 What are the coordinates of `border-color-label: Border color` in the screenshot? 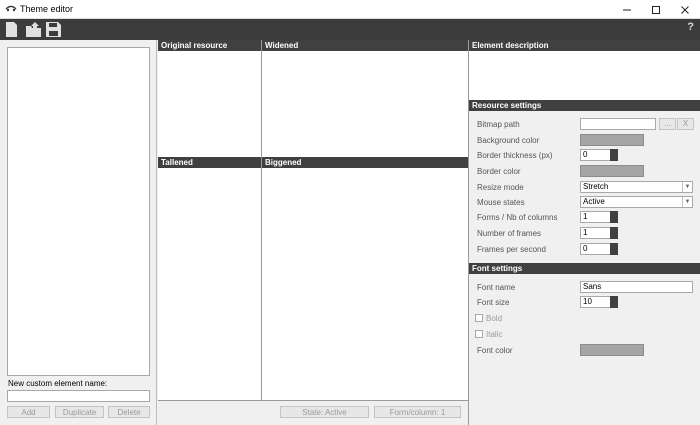 It's located at (499, 171).